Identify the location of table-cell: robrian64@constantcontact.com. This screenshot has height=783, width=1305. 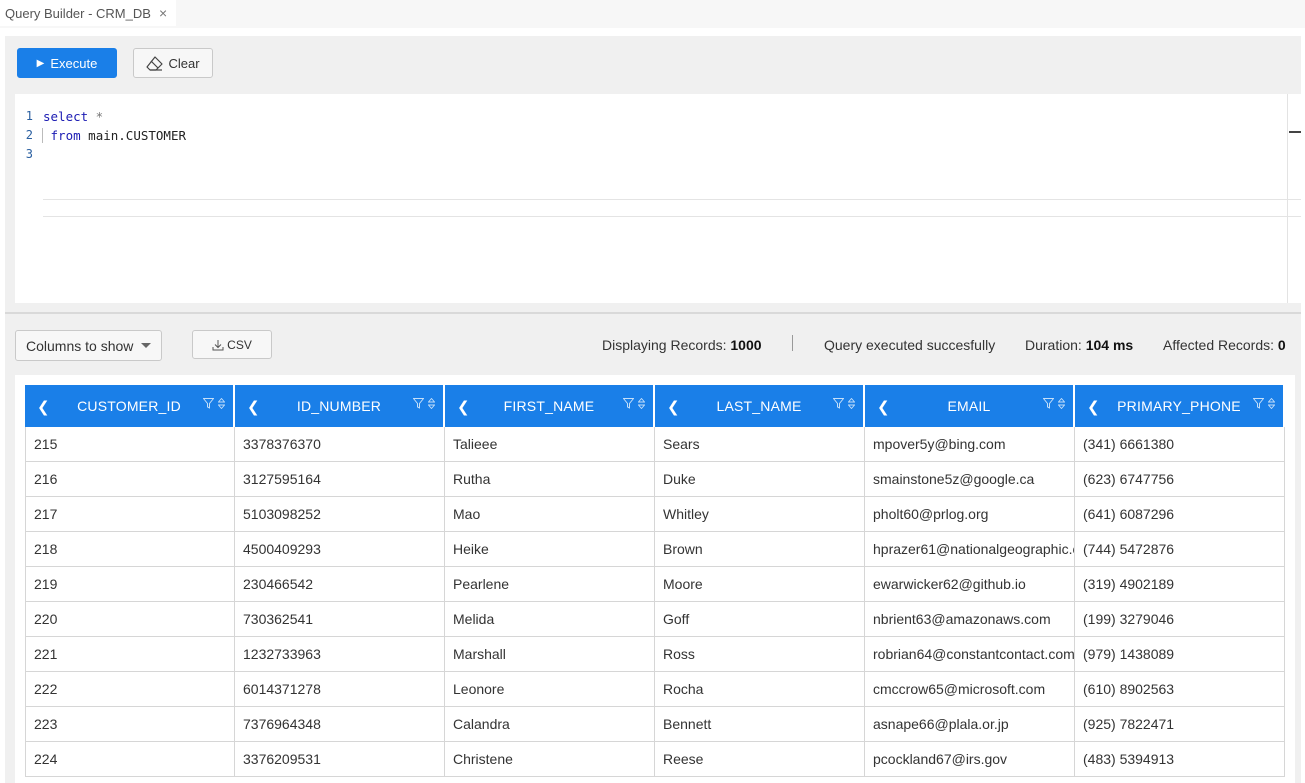
(970, 654).